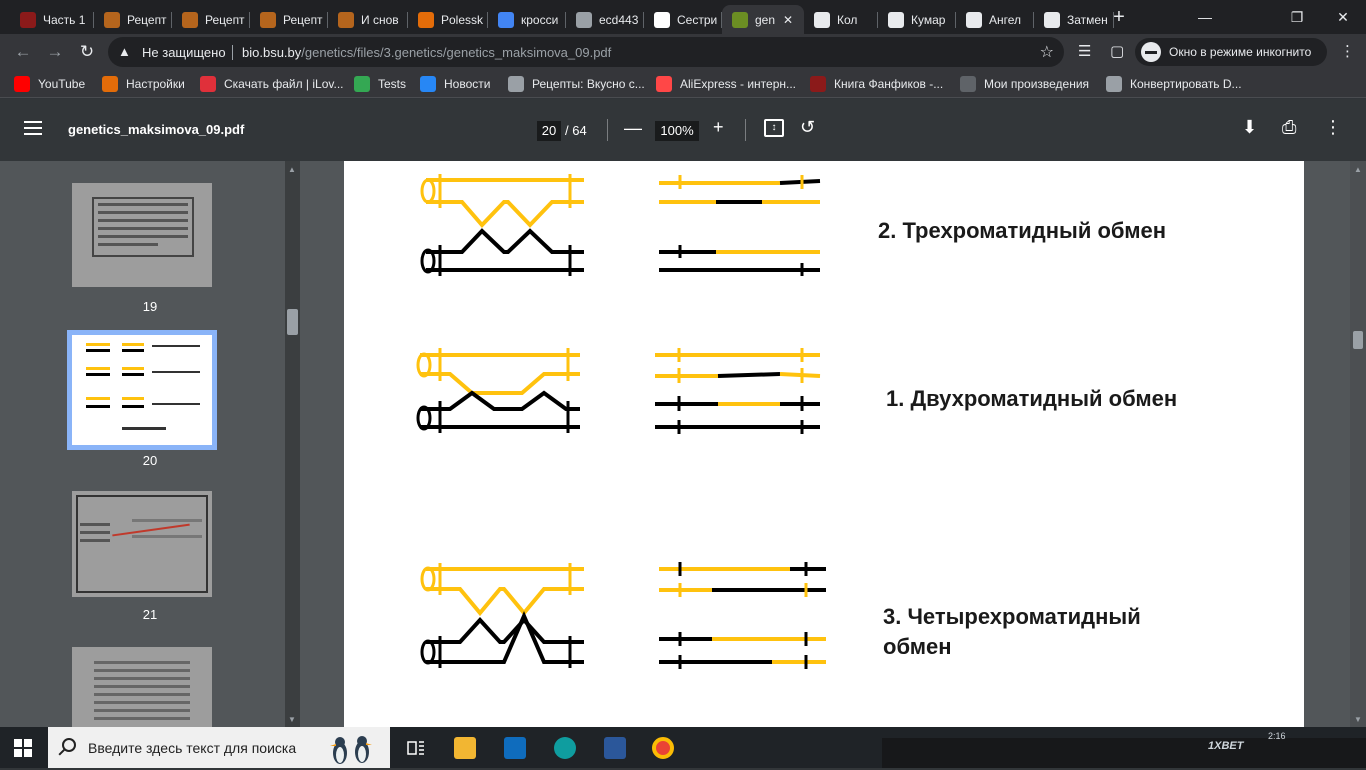  What do you see at coordinates (23, 748) in the screenshot?
I see `windows-start-icon` at bounding box center [23, 748].